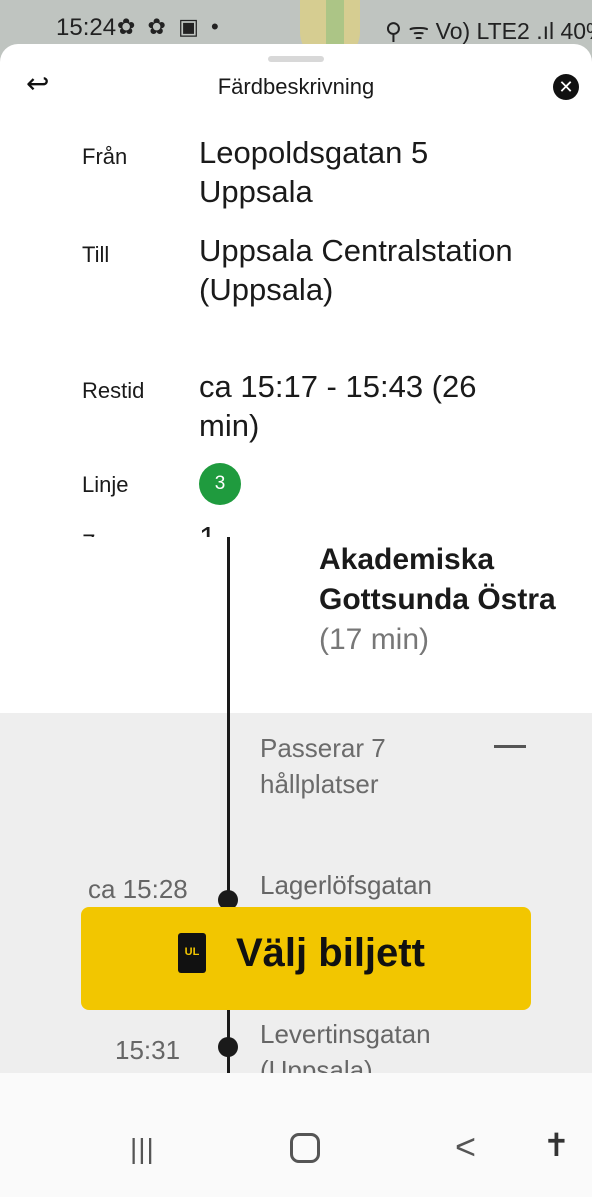 The width and height of the screenshot is (592, 1197). I want to click on duration-label: Restid, so click(113, 390).